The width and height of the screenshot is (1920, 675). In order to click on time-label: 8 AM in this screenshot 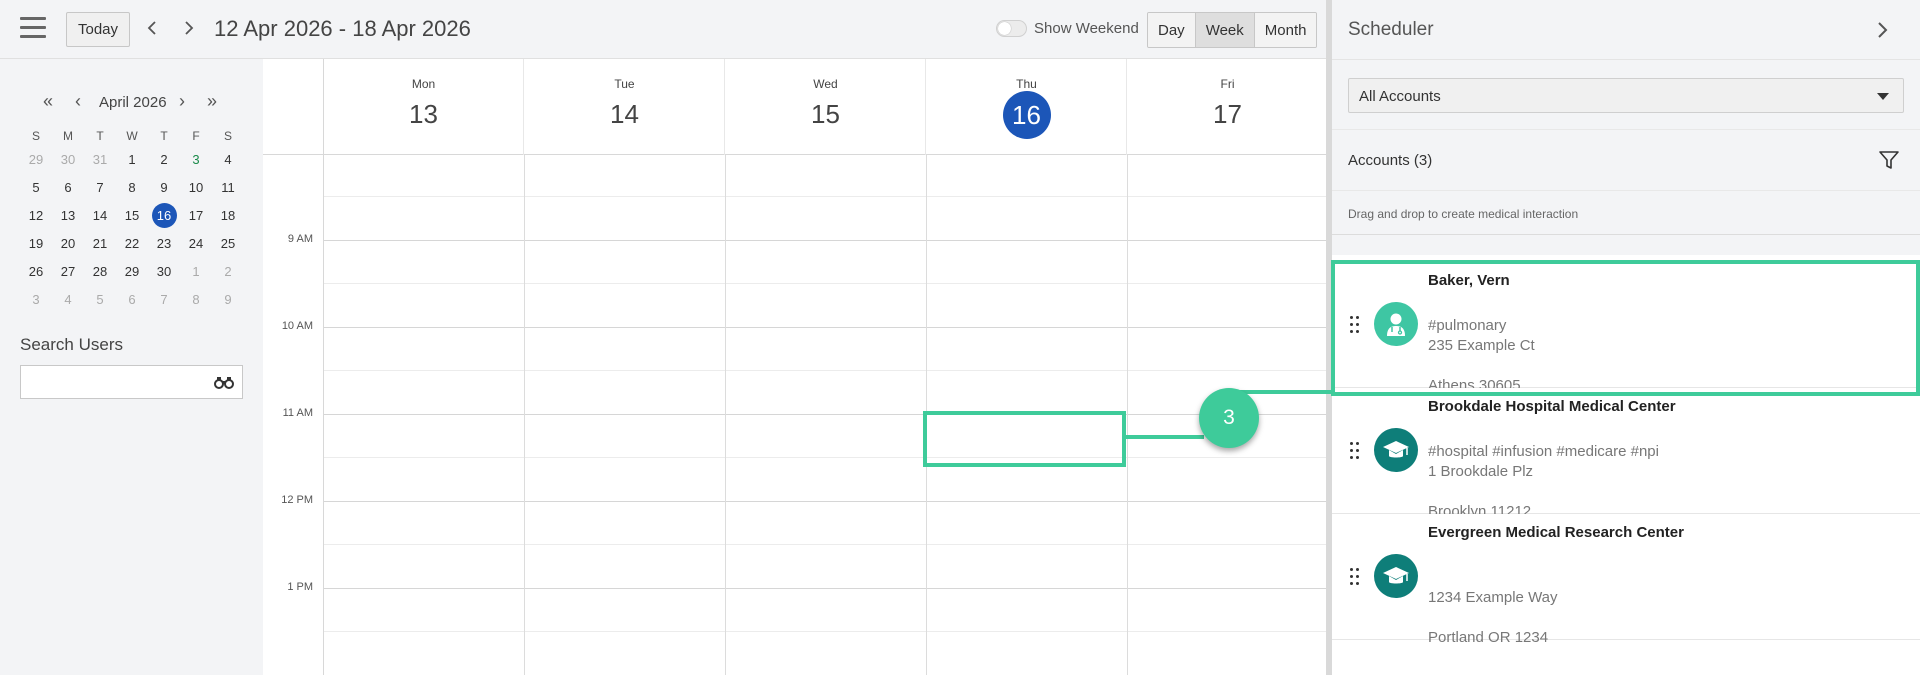, I will do `click(300, 156)`.